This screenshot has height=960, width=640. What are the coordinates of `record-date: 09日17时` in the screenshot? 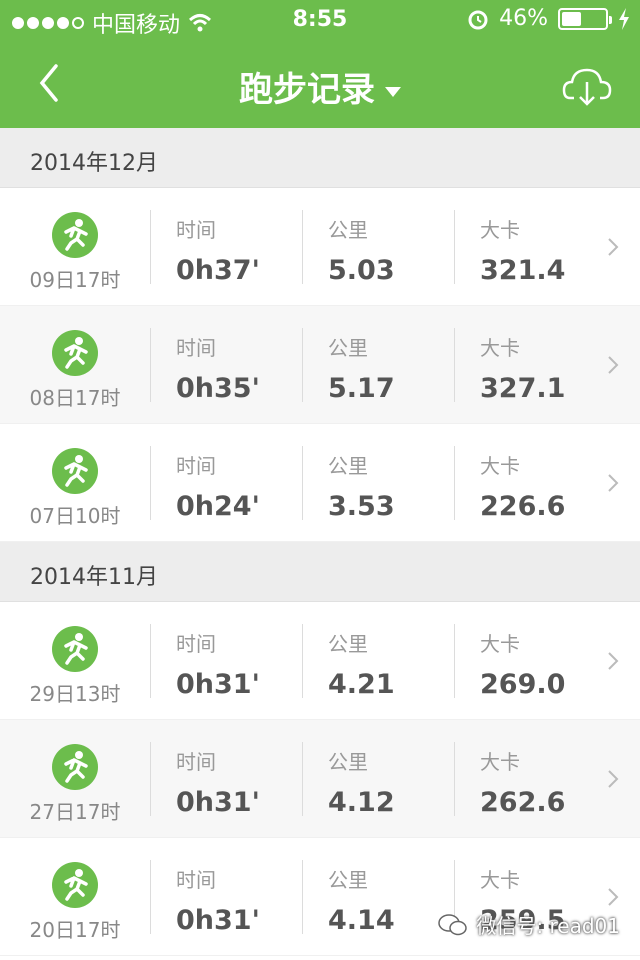 It's located at (75, 280).